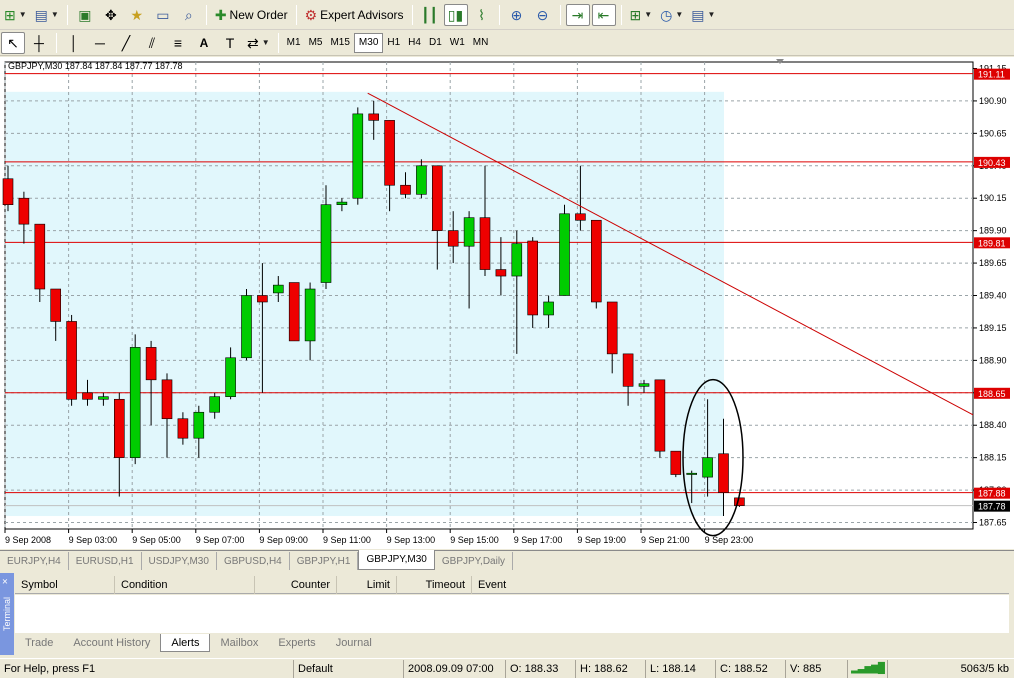 The width and height of the screenshot is (1014, 678). I want to click on cursor-icon: ↖, so click(13, 42).